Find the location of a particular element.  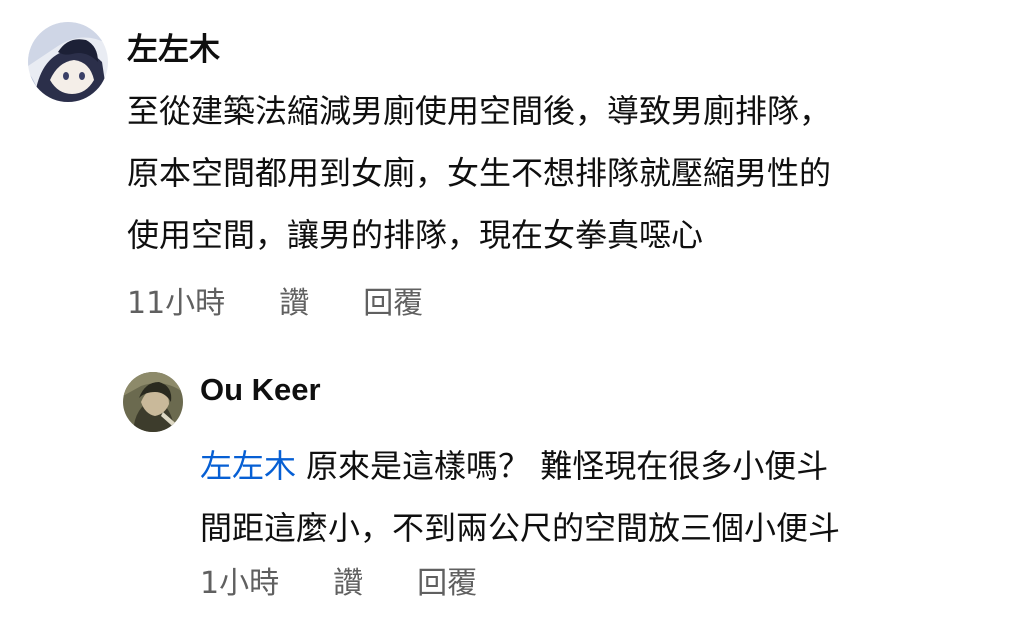

reply-avatar is located at coordinates (153, 402).